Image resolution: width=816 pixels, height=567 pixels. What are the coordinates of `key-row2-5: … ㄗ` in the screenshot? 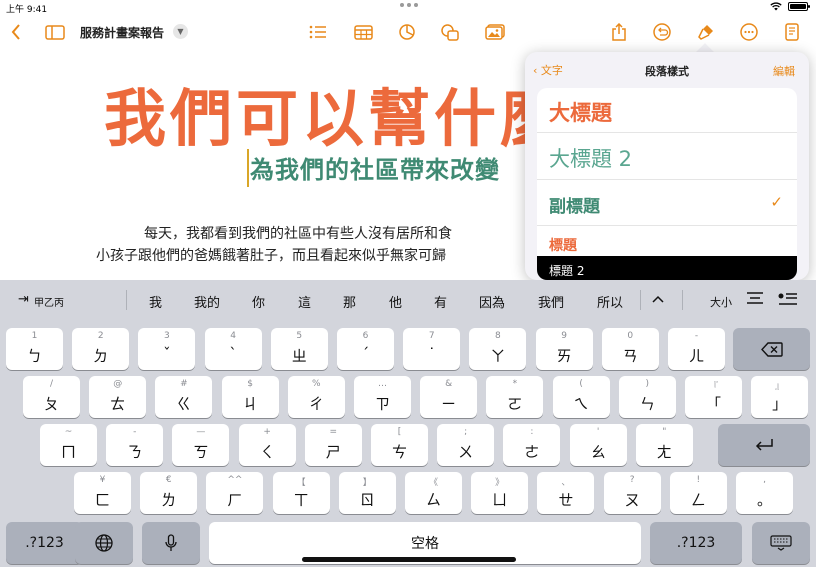 It's located at (382, 397).